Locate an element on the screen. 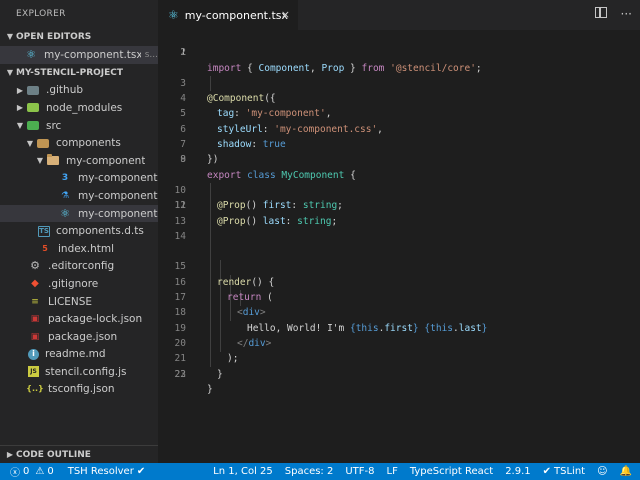  code-line: 11 @Prop() last: string; is located at coordinates (399, 204).